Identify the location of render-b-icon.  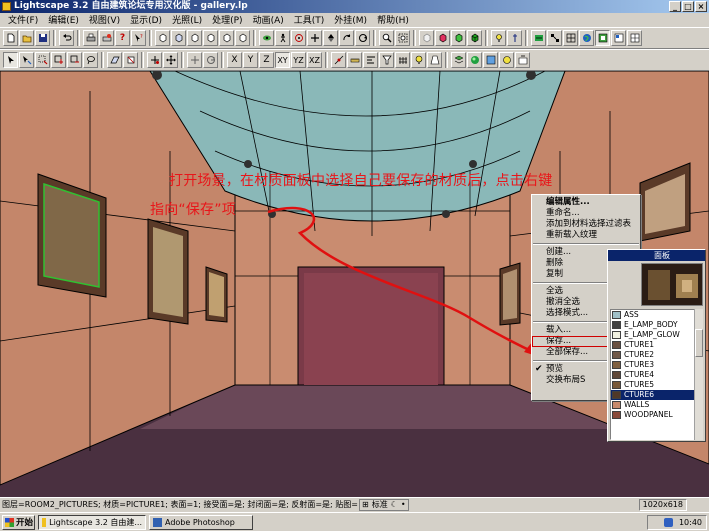
(442, 38).